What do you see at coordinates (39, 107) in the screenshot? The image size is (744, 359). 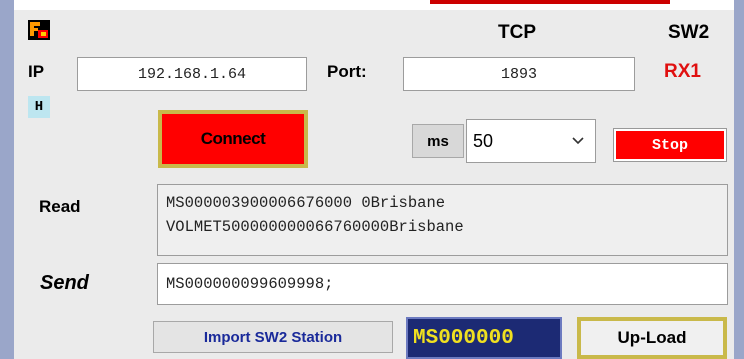 I see `h-badge: H` at bounding box center [39, 107].